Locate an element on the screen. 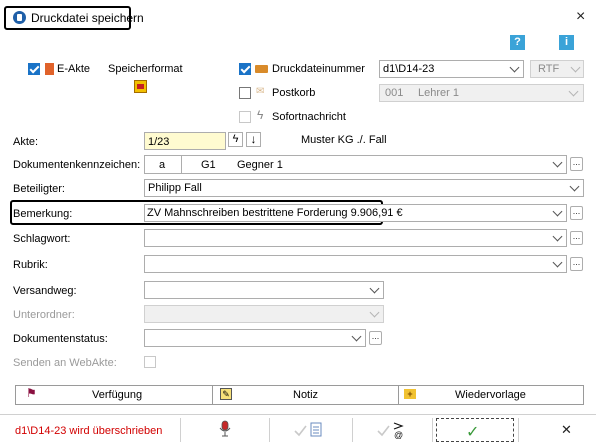 This screenshot has width=596, height=444. doc-name: Gegner 1 is located at coordinates (260, 165).